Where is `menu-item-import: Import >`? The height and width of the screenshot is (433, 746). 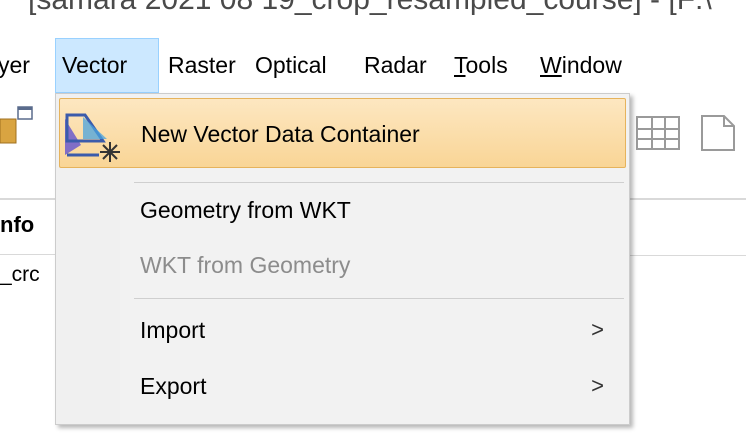 menu-item-import: Import > is located at coordinates (342, 329).